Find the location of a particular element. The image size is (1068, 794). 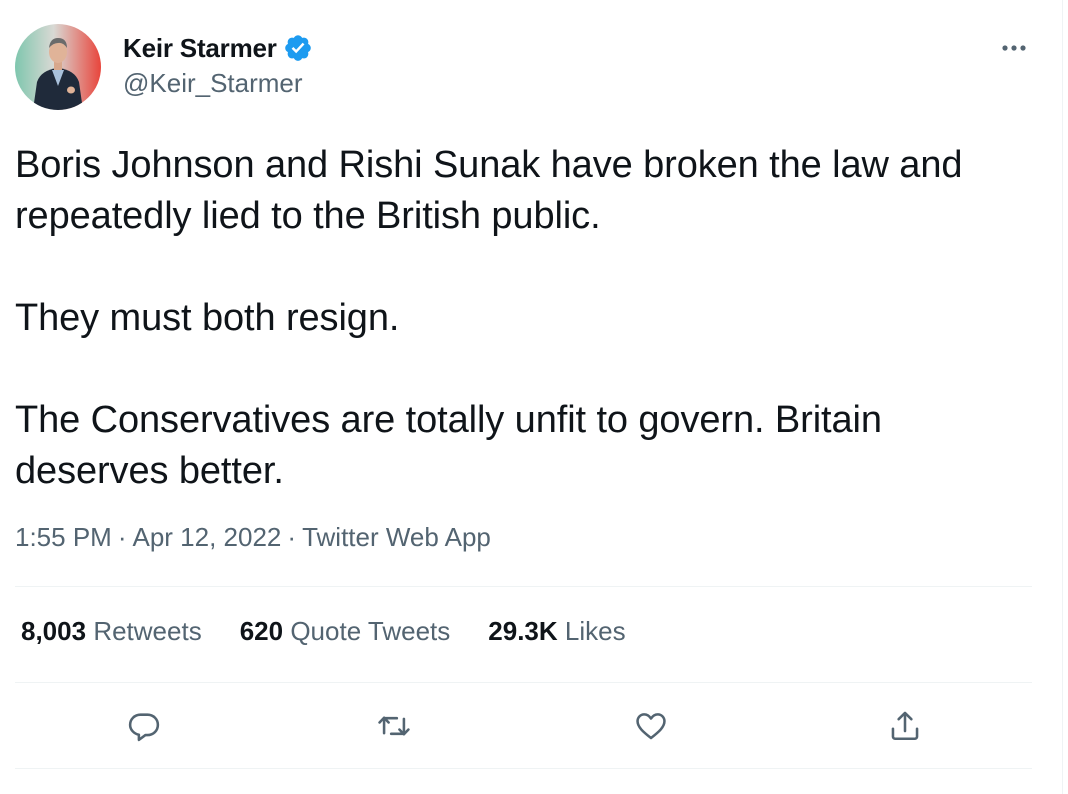

share-button is located at coordinates (905, 726).